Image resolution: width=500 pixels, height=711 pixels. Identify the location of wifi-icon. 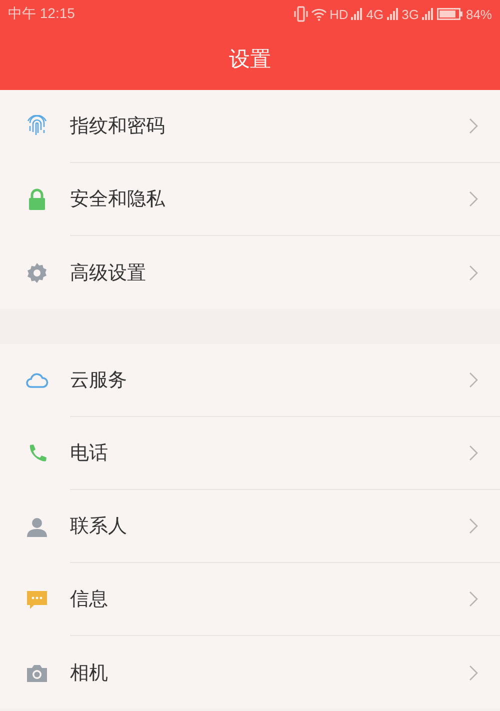
(318, 14).